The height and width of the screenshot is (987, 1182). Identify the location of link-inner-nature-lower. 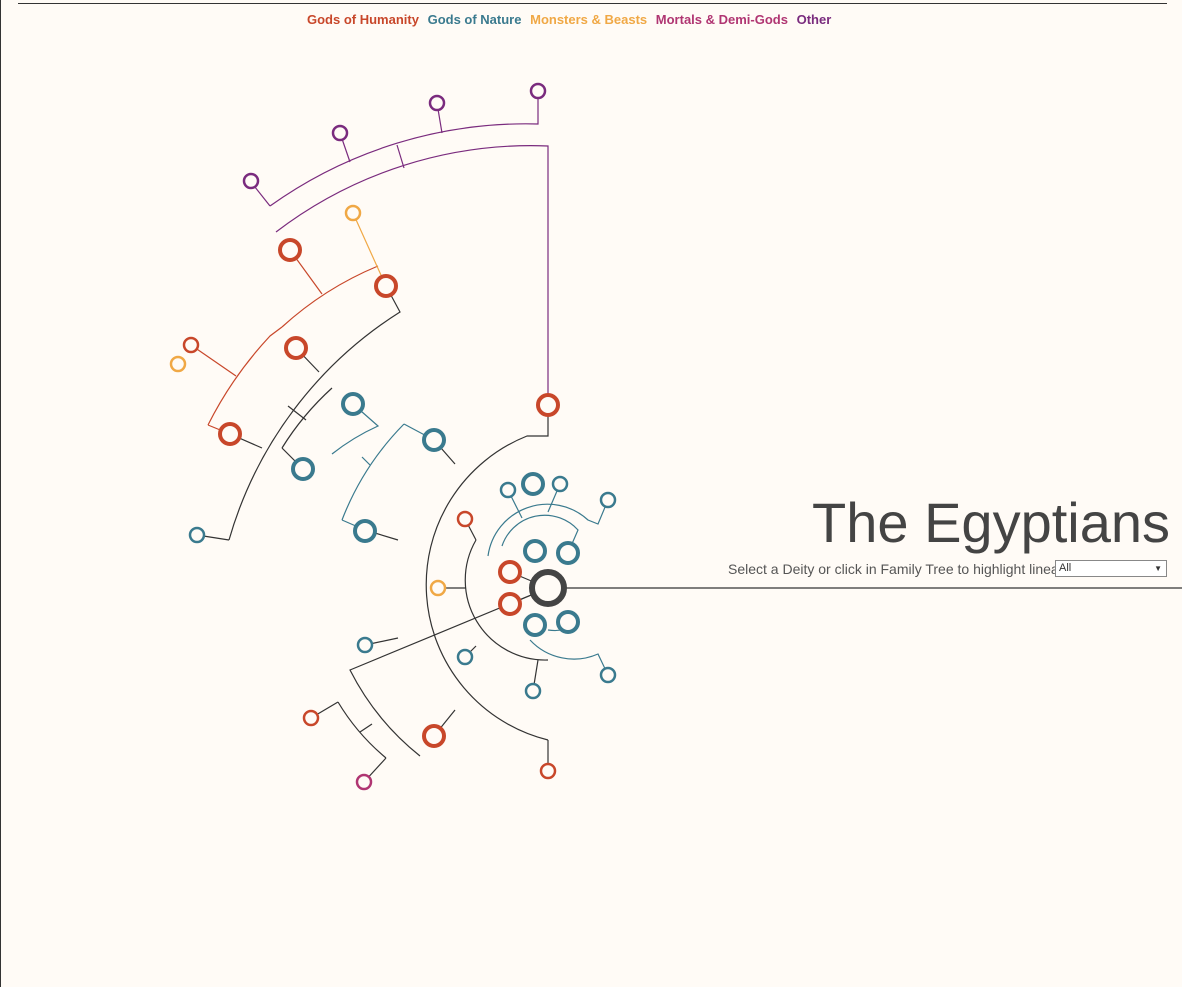
(569, 657).